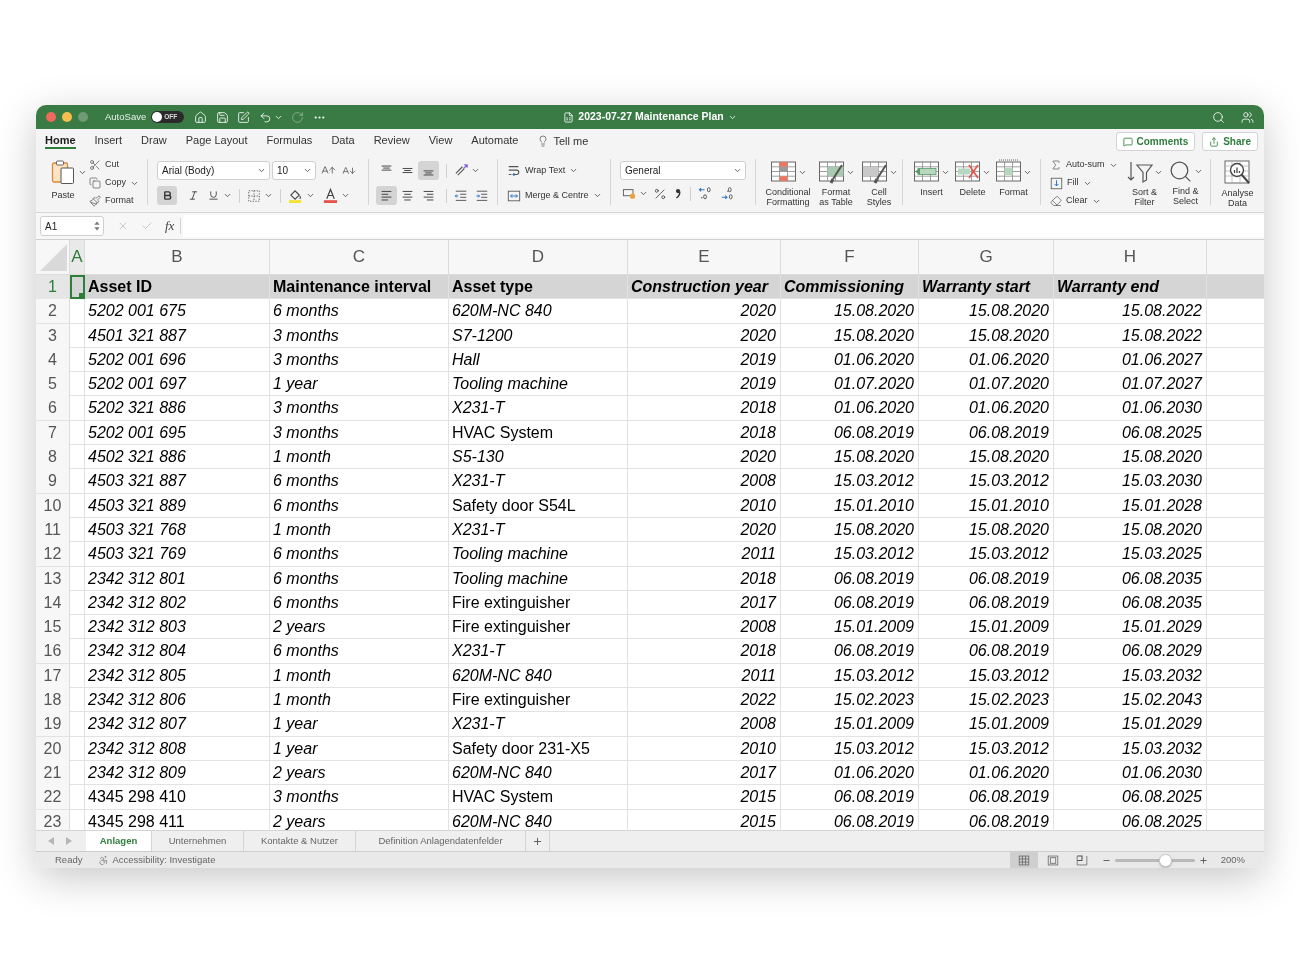 The width and height of the screenshot is (1300, 976). What do you see at coordinates (154, 140) in the screenshot?
I see `ribbon-tab: Draw` at bounding box center [154, 140].